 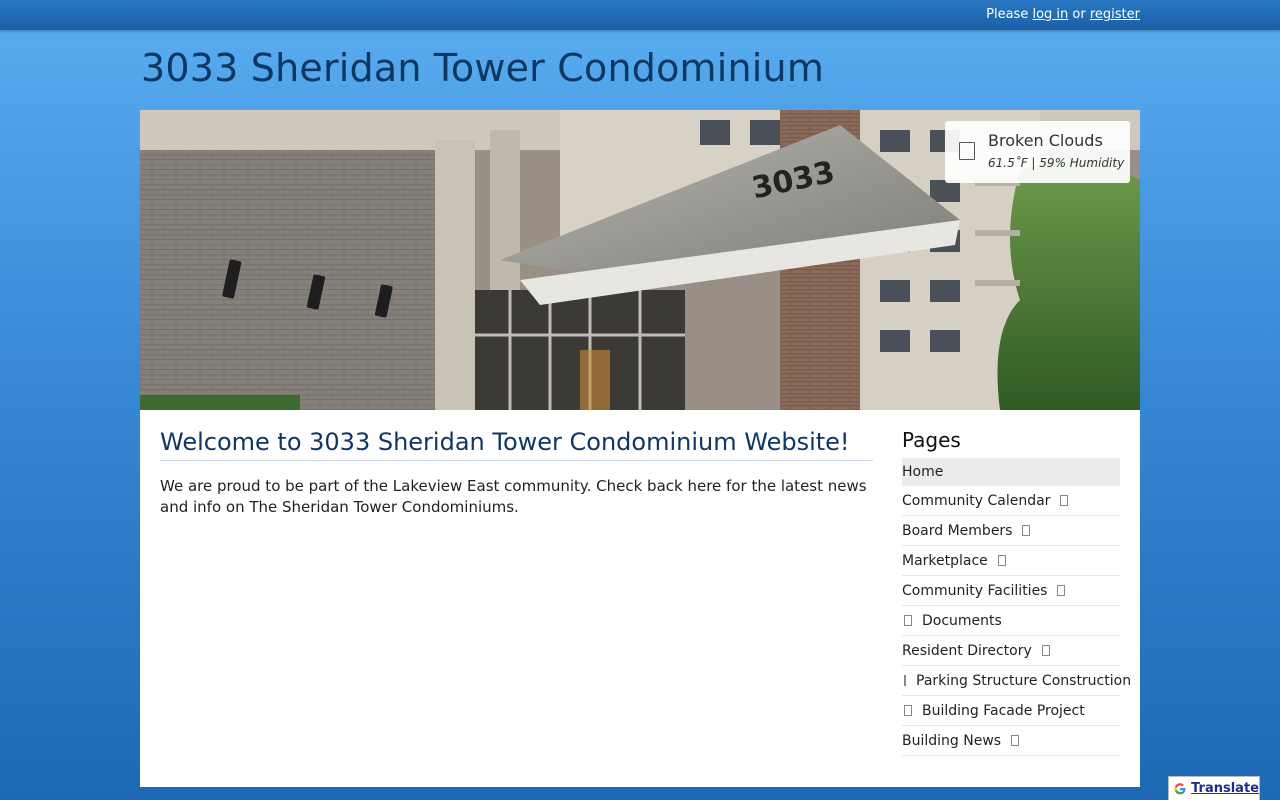 I want to click on register-link: register, so click(x=1115, y=14).